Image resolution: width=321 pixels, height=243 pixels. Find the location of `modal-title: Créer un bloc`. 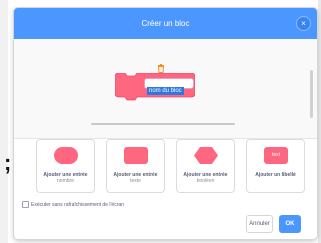

modal-title: Créer un bloc is located at coordinates (165, 23).